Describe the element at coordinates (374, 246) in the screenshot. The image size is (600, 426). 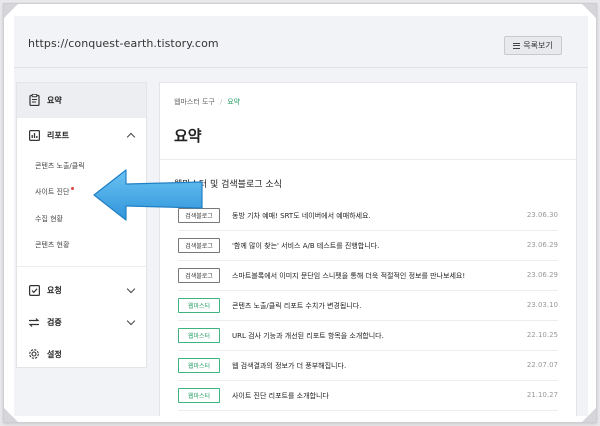
I see `news-title: '함께 많이 찾는' 서비스 A/B 테스트를 진행합니다.` at that location.